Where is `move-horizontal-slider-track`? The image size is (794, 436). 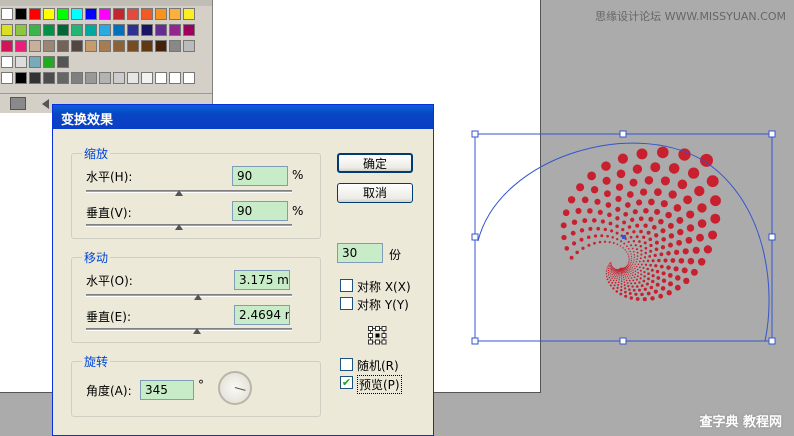 move-horizontal-slider-track is located at coordinates (189, 295).